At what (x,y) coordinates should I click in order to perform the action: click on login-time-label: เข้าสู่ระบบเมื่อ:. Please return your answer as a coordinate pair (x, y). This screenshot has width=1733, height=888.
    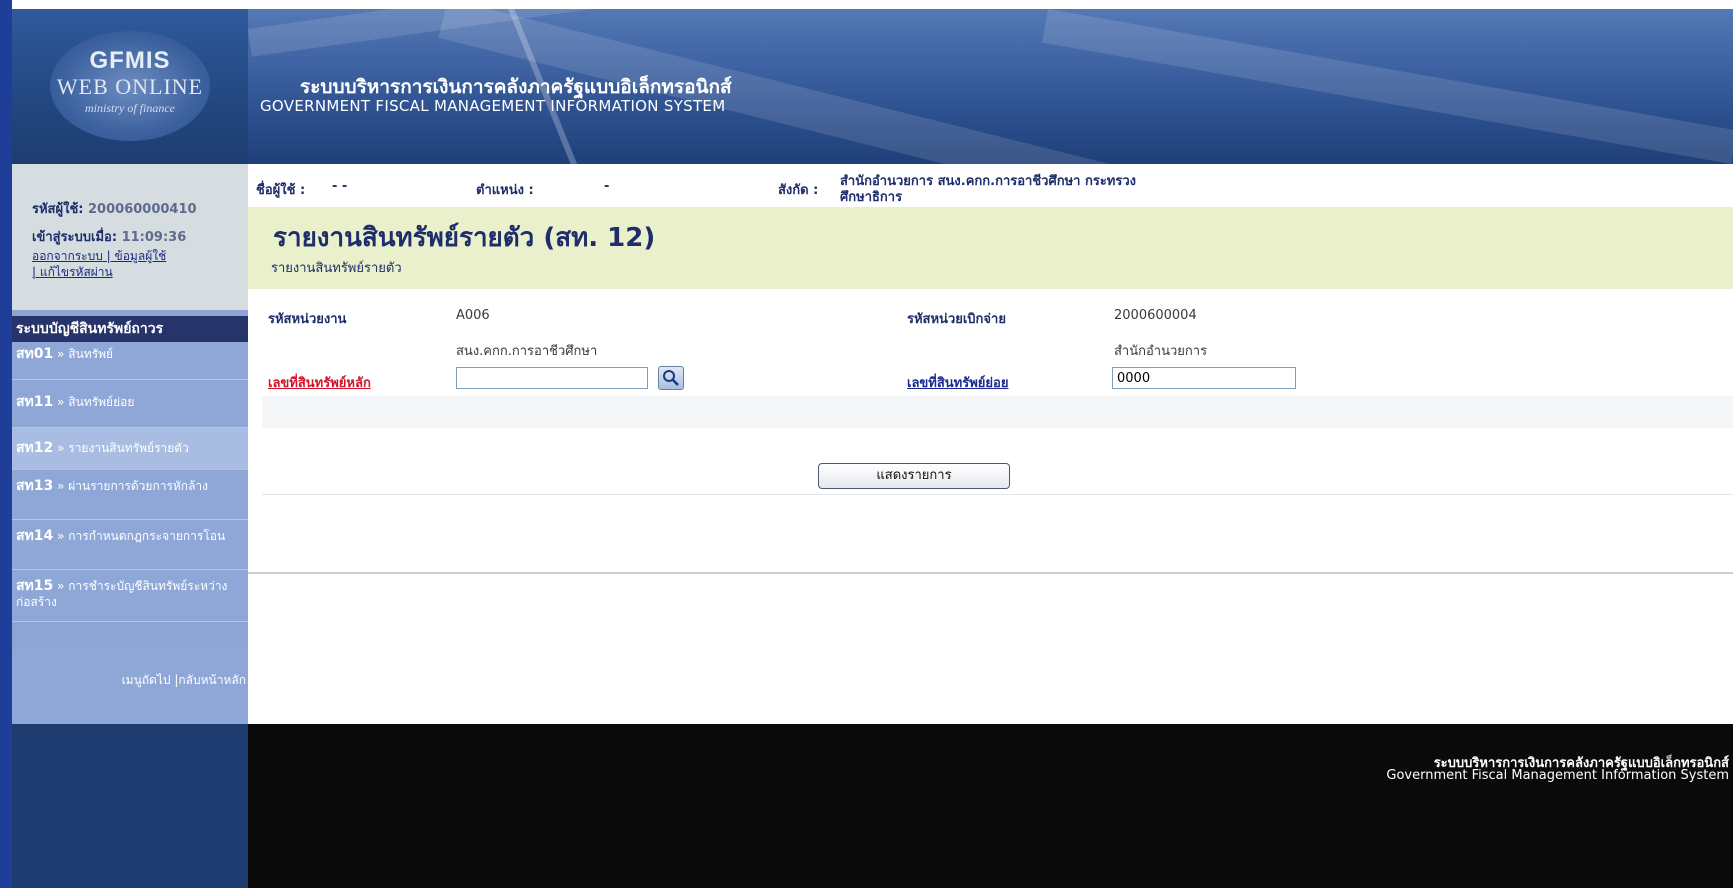
    Looking at the image, I should click on (75, 237).